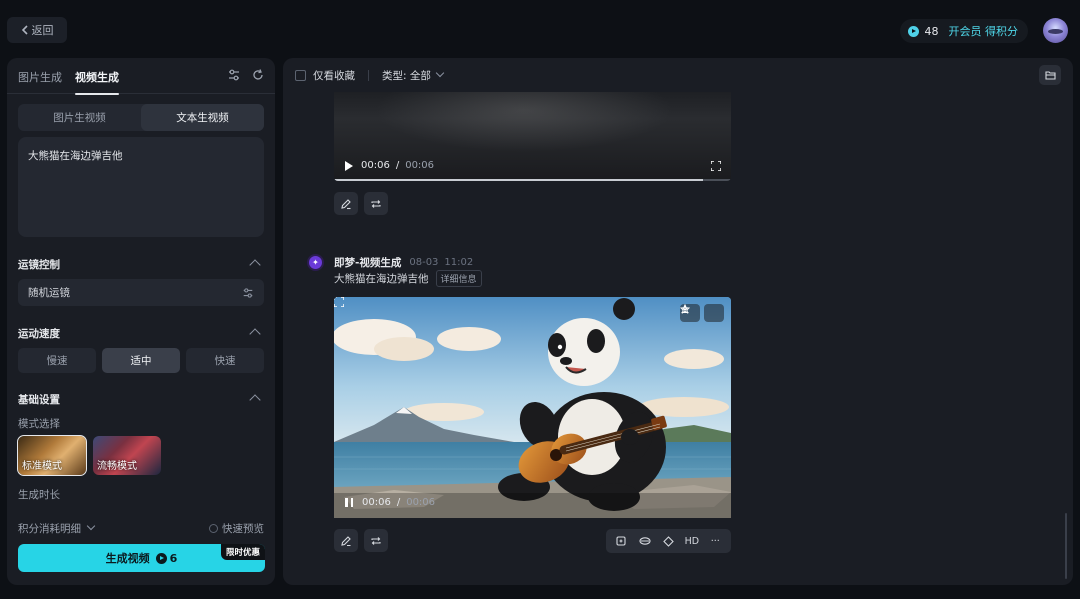  I want to click on generation-header: 即梦-视频生成 08-03 11:02, so click(393, 262).